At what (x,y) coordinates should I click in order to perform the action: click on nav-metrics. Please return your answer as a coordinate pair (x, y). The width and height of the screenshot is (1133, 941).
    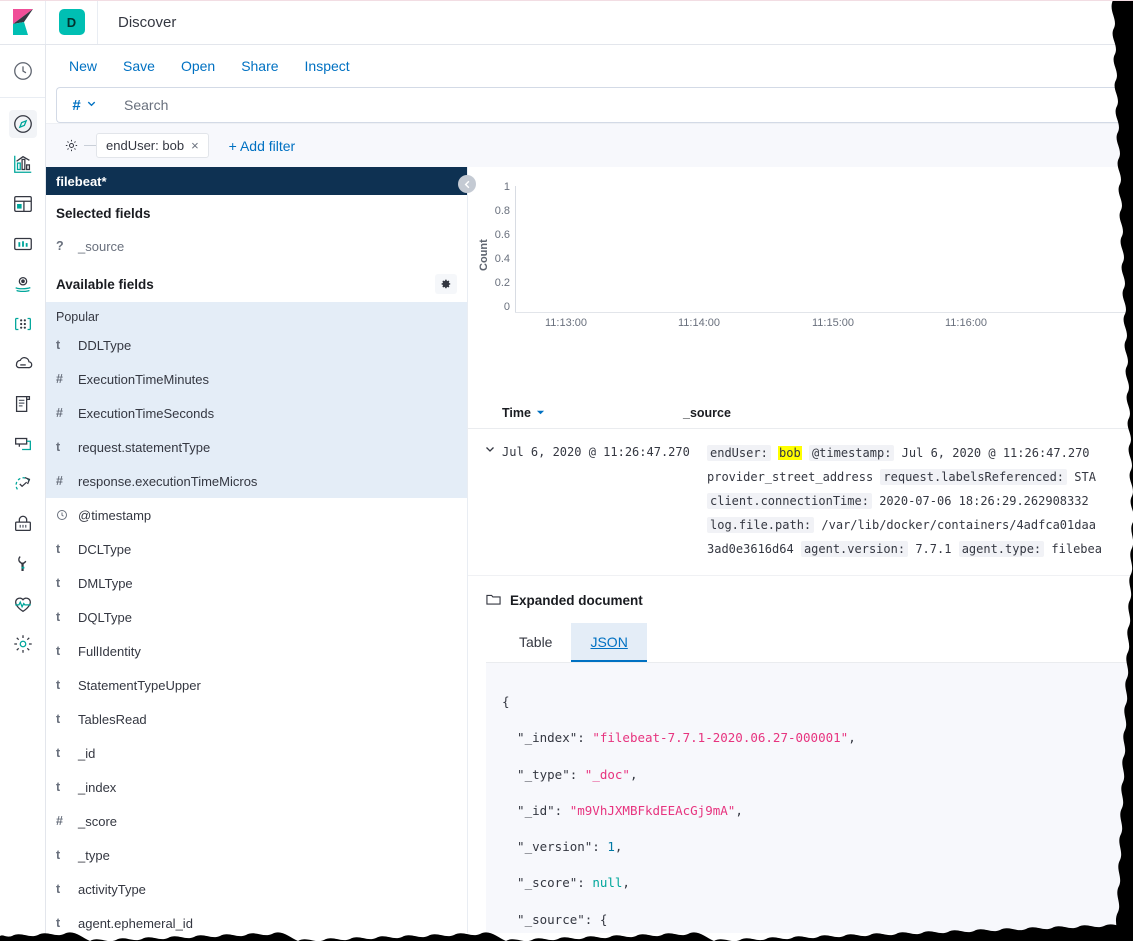
    Looking at the image, I should click on (23, 444).